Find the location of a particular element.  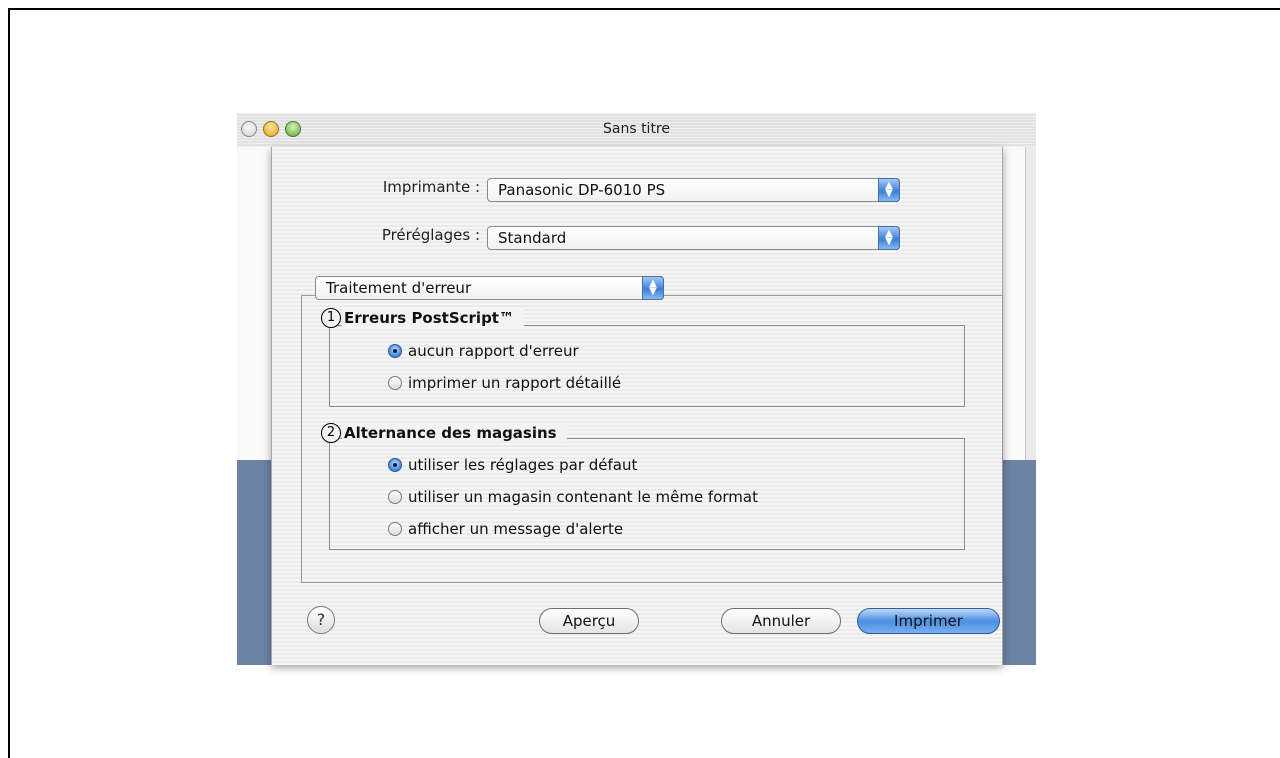

printer-value: Panasonic DP-6010 PS is located at coordinates (582, 190).